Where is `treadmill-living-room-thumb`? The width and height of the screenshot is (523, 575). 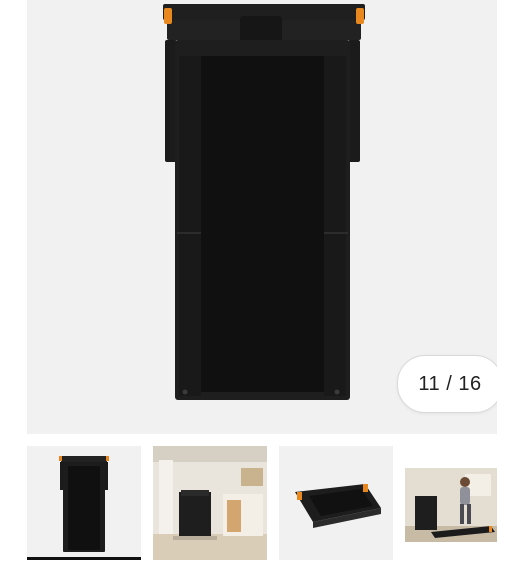
treadmill-living-room-thumb is located at coordinates (210, 503).